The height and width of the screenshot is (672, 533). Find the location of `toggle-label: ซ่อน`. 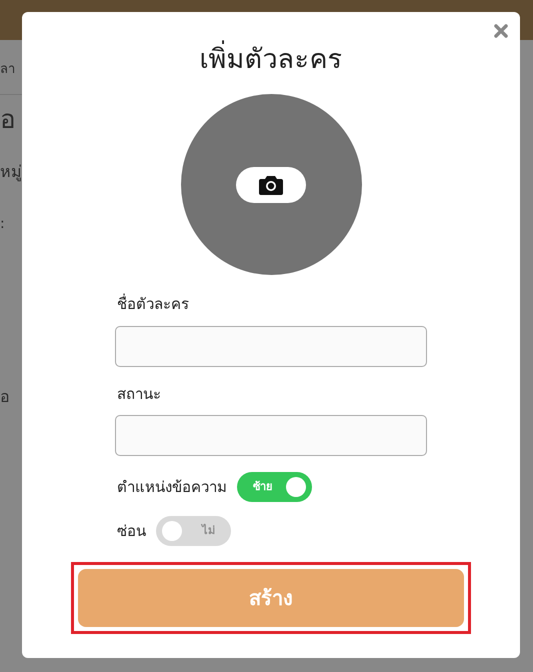

toggle-label: ซ่อน is located at coordinates (131, 531).